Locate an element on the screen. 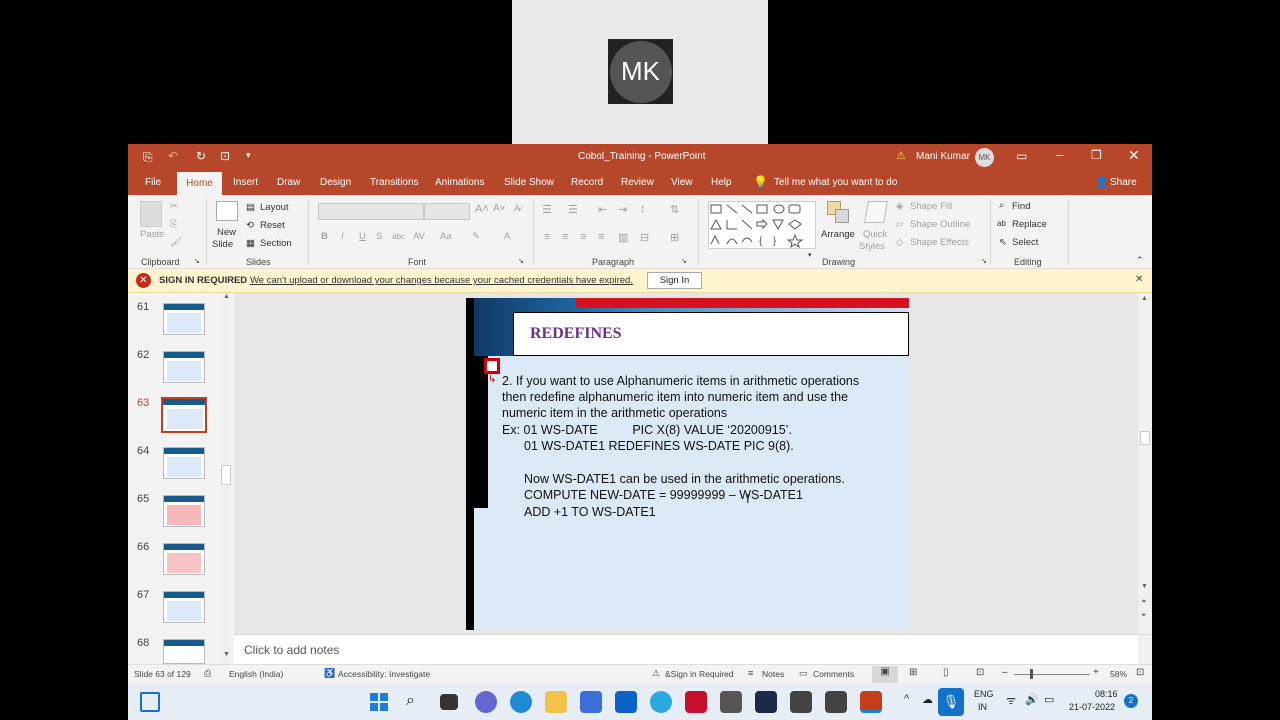 Image resolution: width=1280 pixels, height=720 pixels. thumbnail-scroll-thumb is located at coordinates (226, 475).